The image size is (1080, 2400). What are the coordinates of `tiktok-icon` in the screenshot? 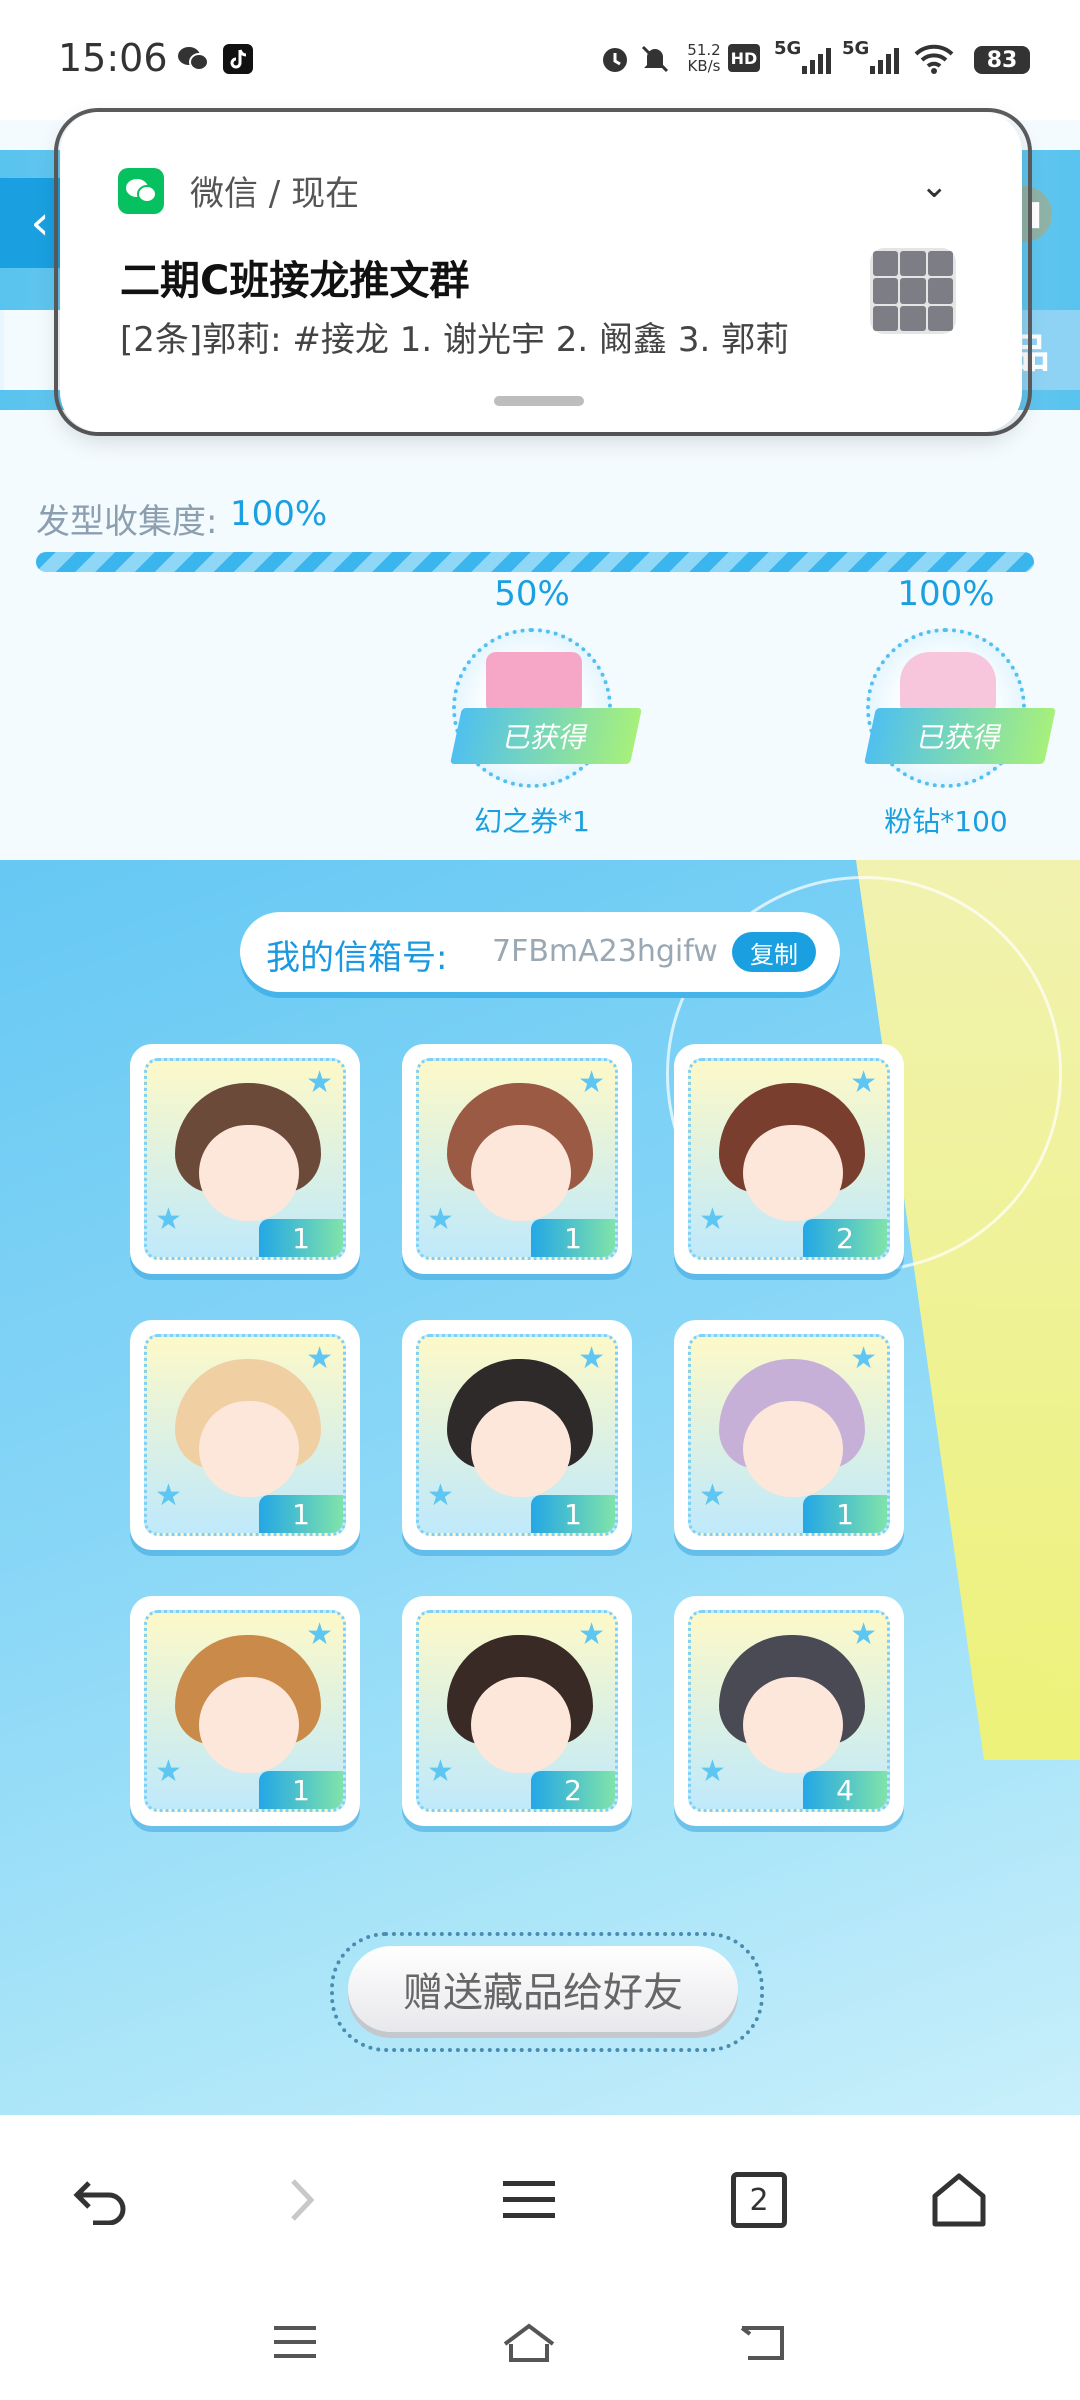 It's located at (238, 59).